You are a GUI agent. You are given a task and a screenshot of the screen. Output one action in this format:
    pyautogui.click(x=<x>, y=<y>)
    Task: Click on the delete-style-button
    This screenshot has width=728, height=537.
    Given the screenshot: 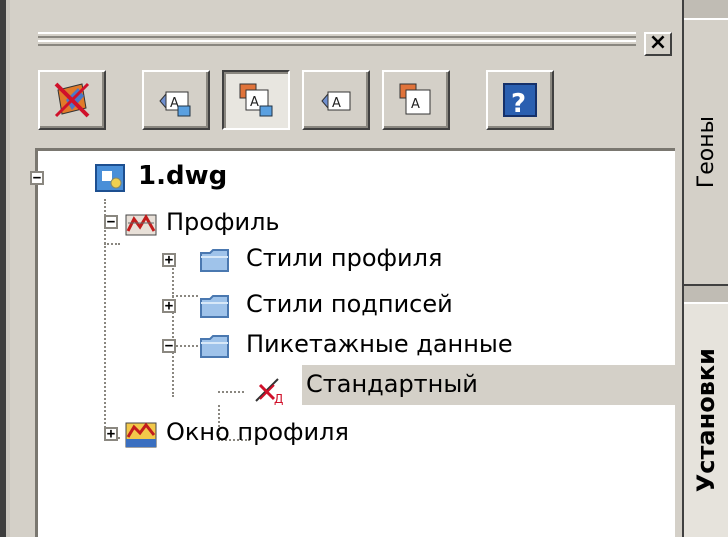 What is the action you would take?
    pyautogui.click(x=72, y=100)
    